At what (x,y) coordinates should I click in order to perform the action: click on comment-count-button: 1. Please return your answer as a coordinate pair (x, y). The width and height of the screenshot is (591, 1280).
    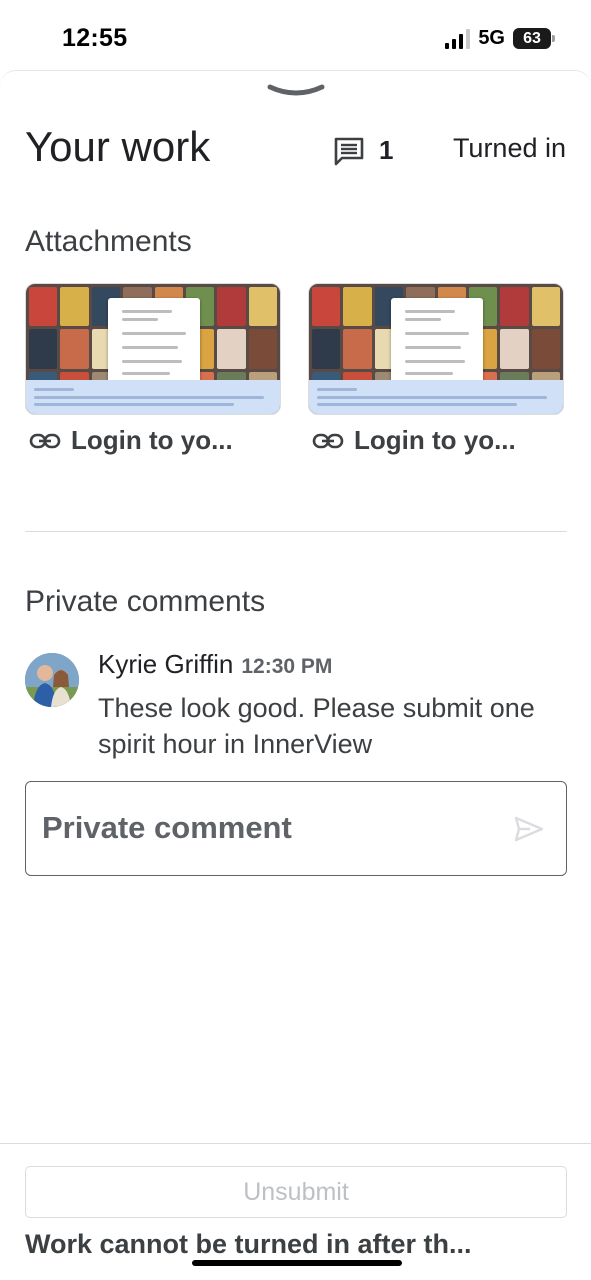
    Looking at the image, I should click on (363, 150).